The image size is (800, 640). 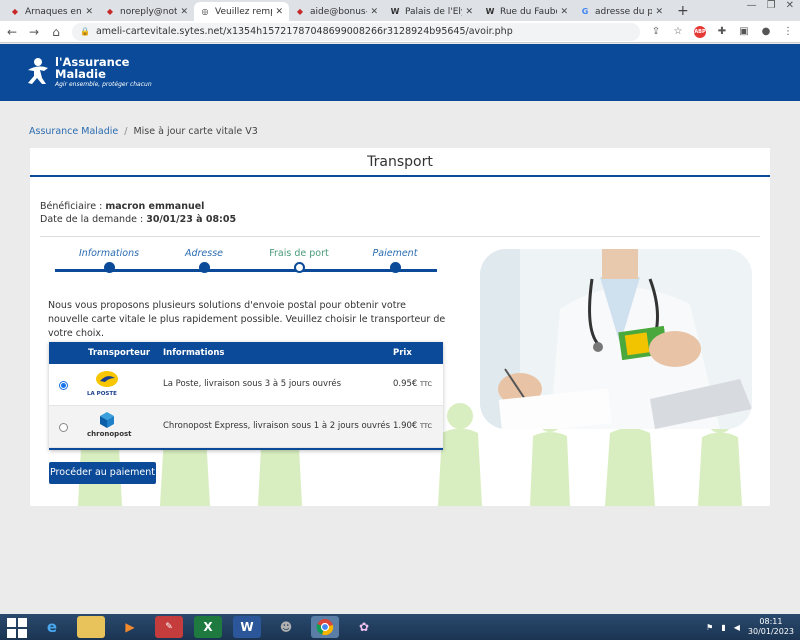 I want to click on media-player-icon: ▶, so click(x=130, y=627).